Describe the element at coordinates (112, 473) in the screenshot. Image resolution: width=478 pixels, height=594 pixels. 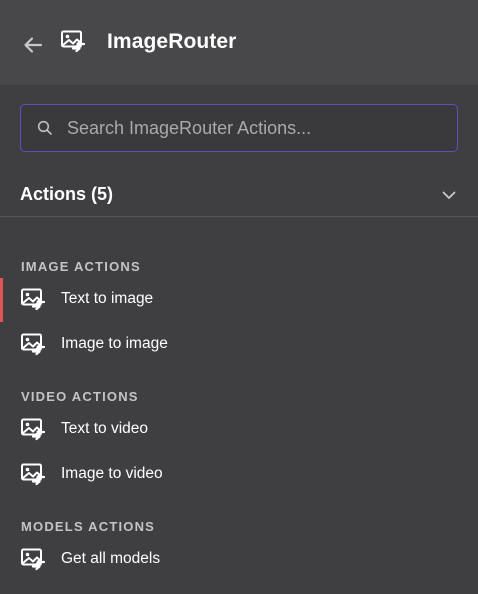
I see `action-item-label: Image to video` at that location.